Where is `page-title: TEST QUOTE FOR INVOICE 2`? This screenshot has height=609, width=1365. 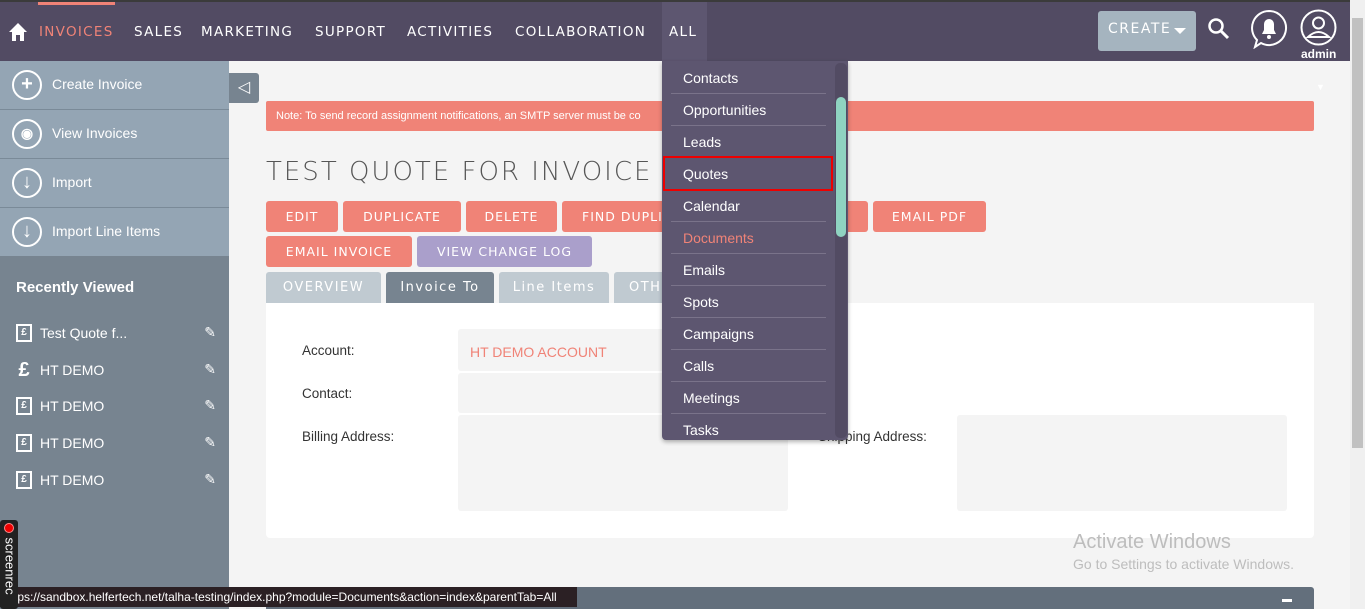 page-title: TEST QUOTE FOR INVOICE 2 is located at coordinates (474, 172).